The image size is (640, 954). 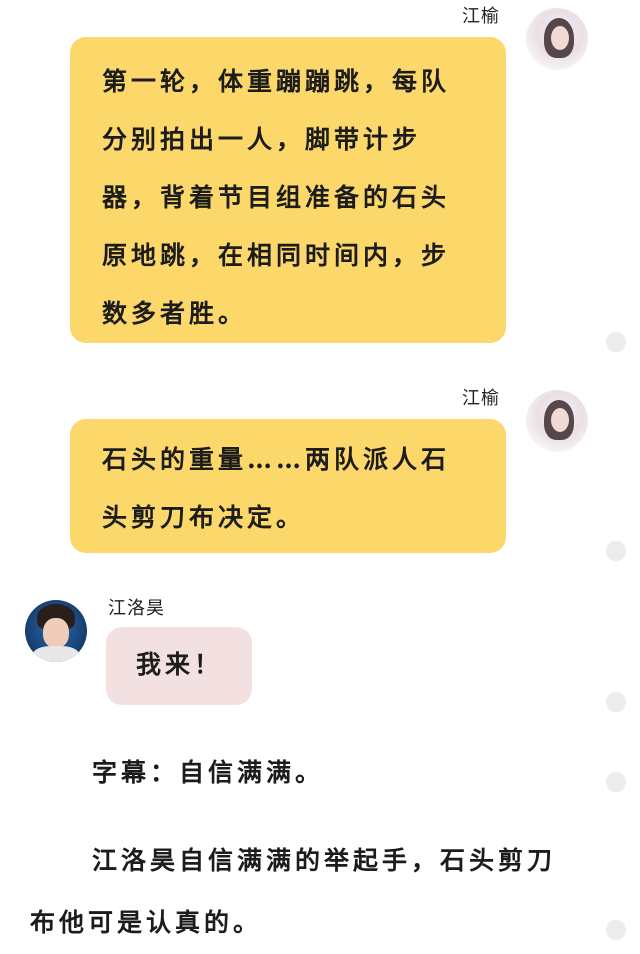 What do you see at coordinates (288, 486) in the screenshot?
I see `message-bubble: 石头的重量……两队派人石 头剪刀布决定。` at bounding box center [288, 486].